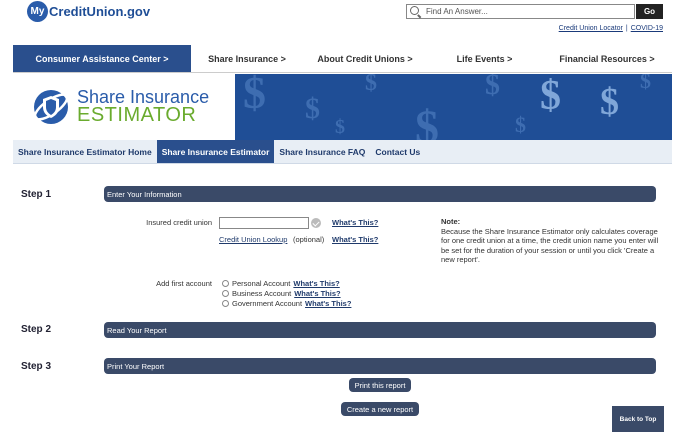 The width and height of the screenshot is (700, 432). What do you see at coordinates (591, 28) in the screenshot?
I see `credit-union-locator-link: Credit Union Locator` at bounding box center [591, 28].